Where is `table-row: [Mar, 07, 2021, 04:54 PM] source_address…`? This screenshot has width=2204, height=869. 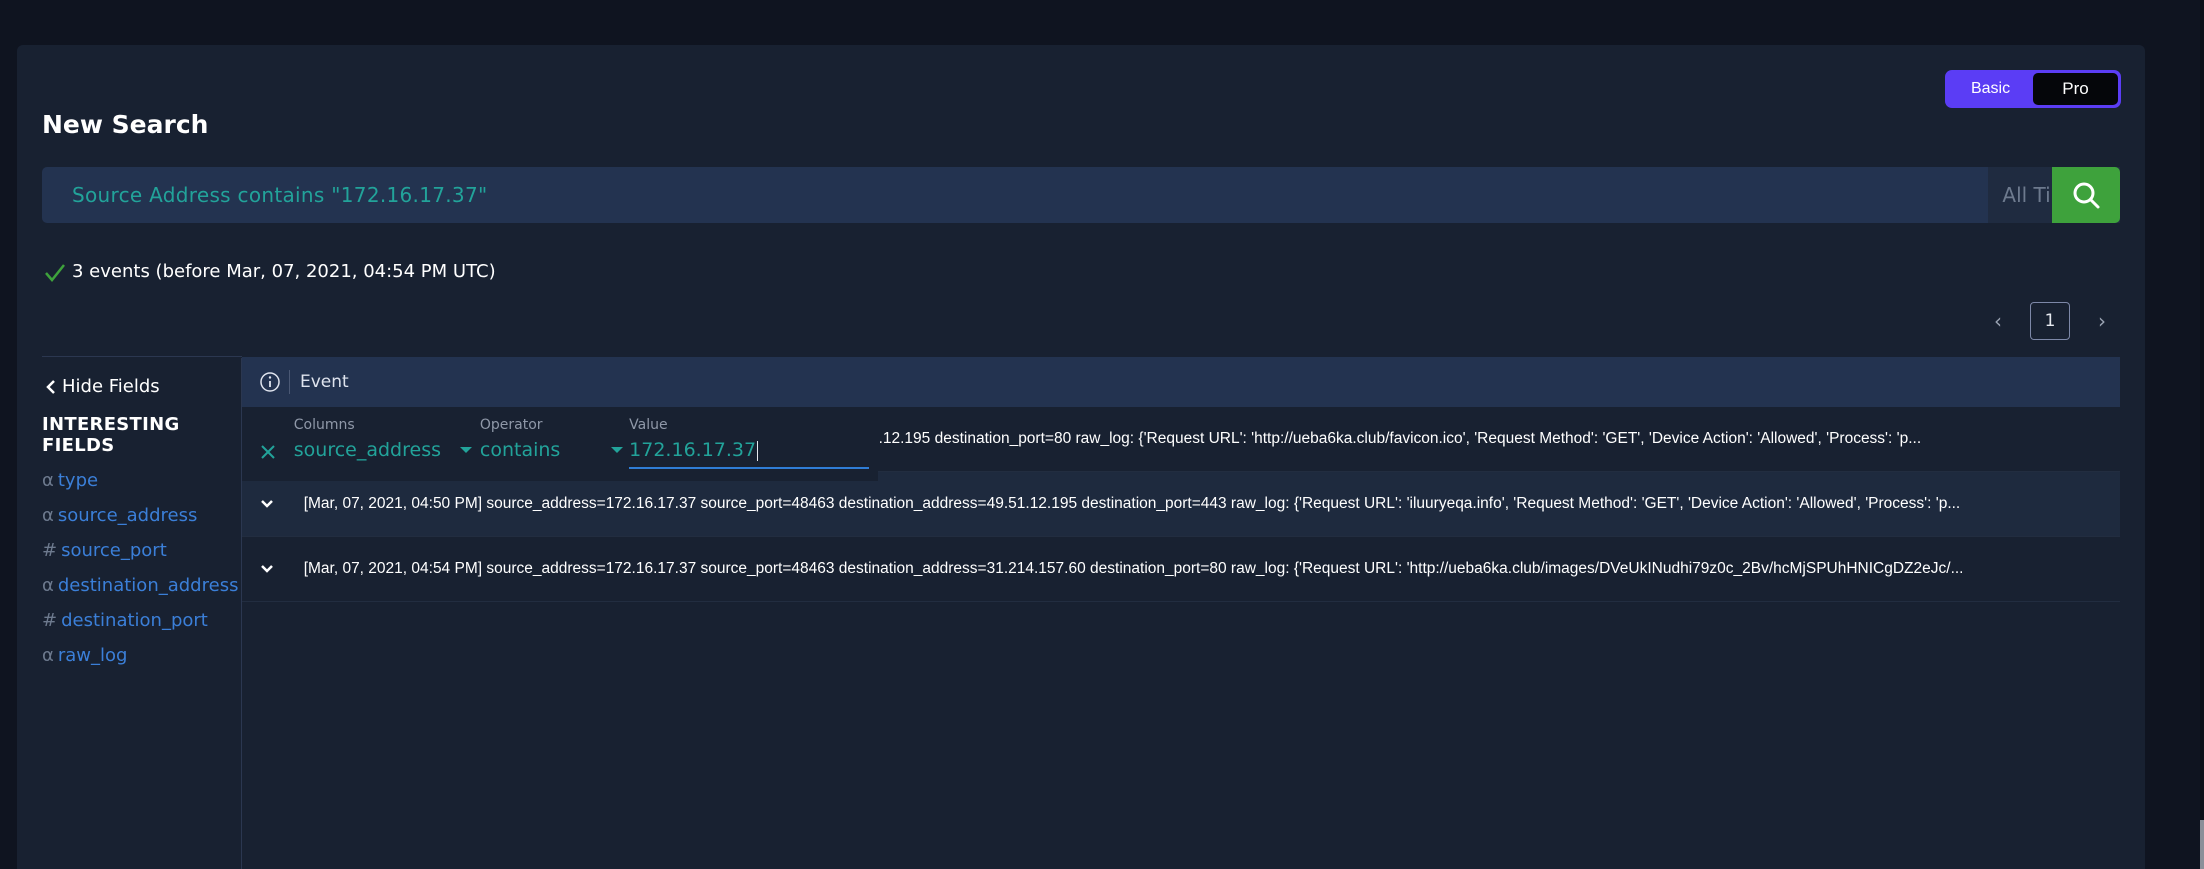
table-row: [Mar, 07, 2021, 04:54 PM] source_address… is located at coordinates (1181, 569).